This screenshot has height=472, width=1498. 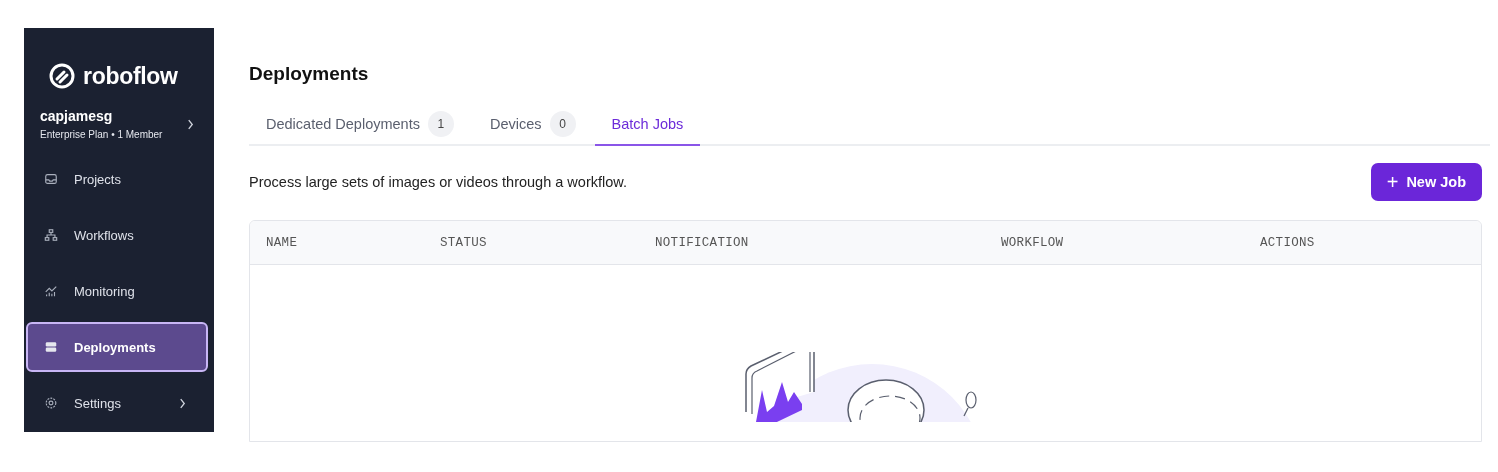 I want to click on column-header: WORKFLOW, so click(x=1033, y=242).